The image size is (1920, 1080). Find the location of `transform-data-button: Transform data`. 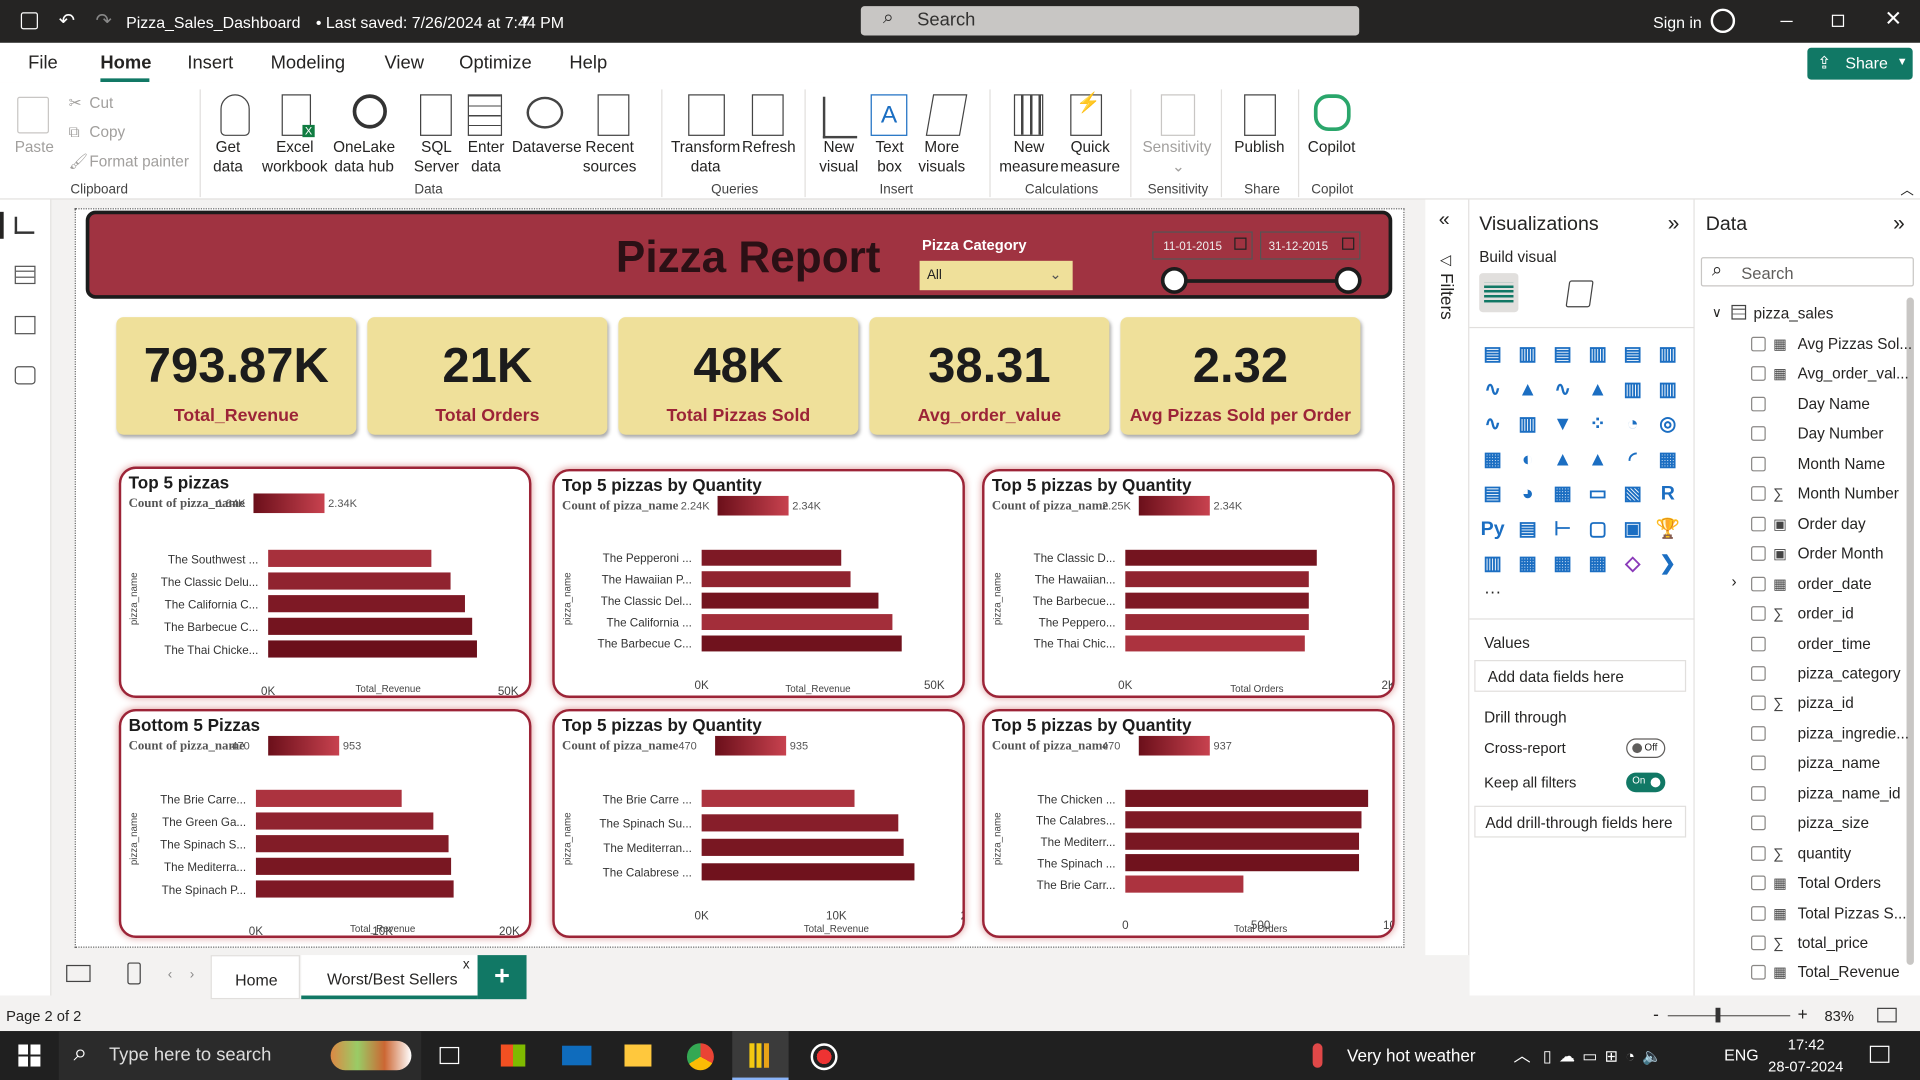

transform-data-button: Transform data is located at coordinates (705, 156).